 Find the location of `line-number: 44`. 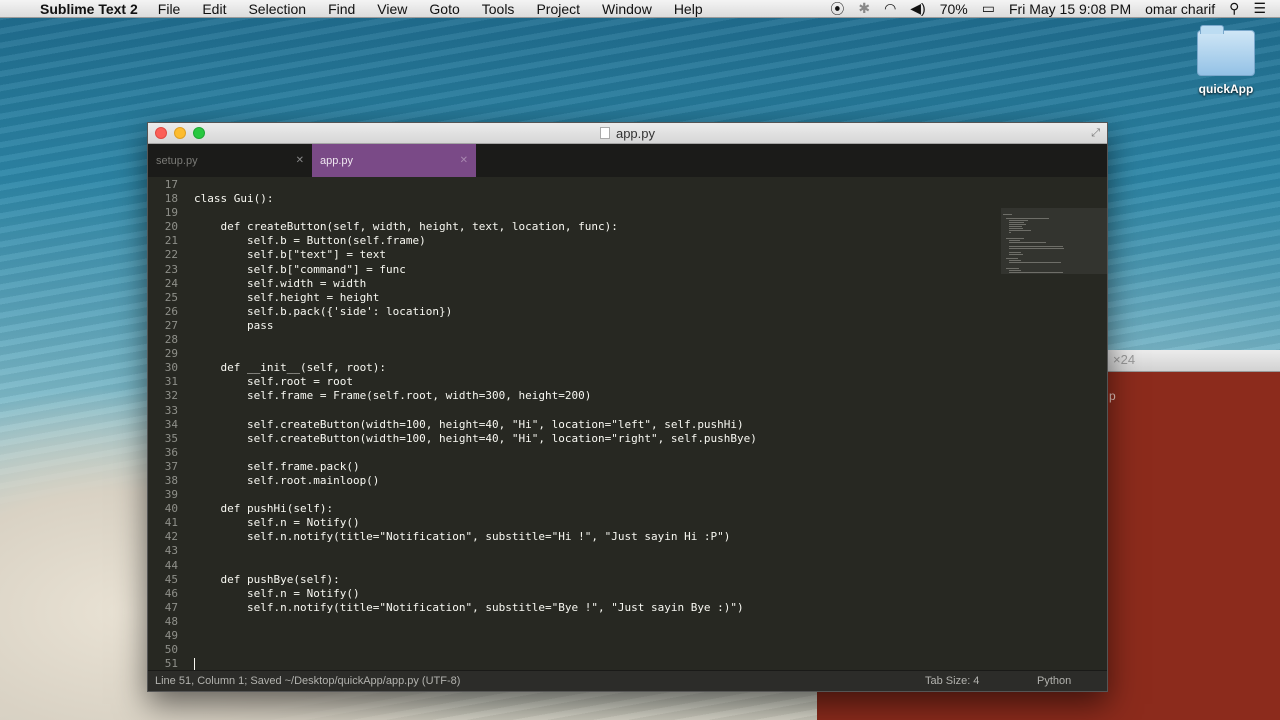

line-number: 44 is located at coordinates (171, 565).